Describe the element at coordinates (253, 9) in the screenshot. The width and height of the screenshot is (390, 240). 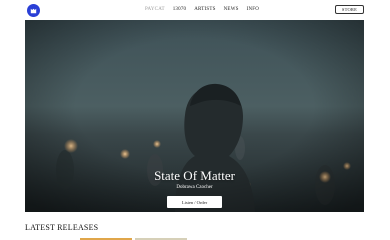
I see `nav-item-info: INFO` at that location.